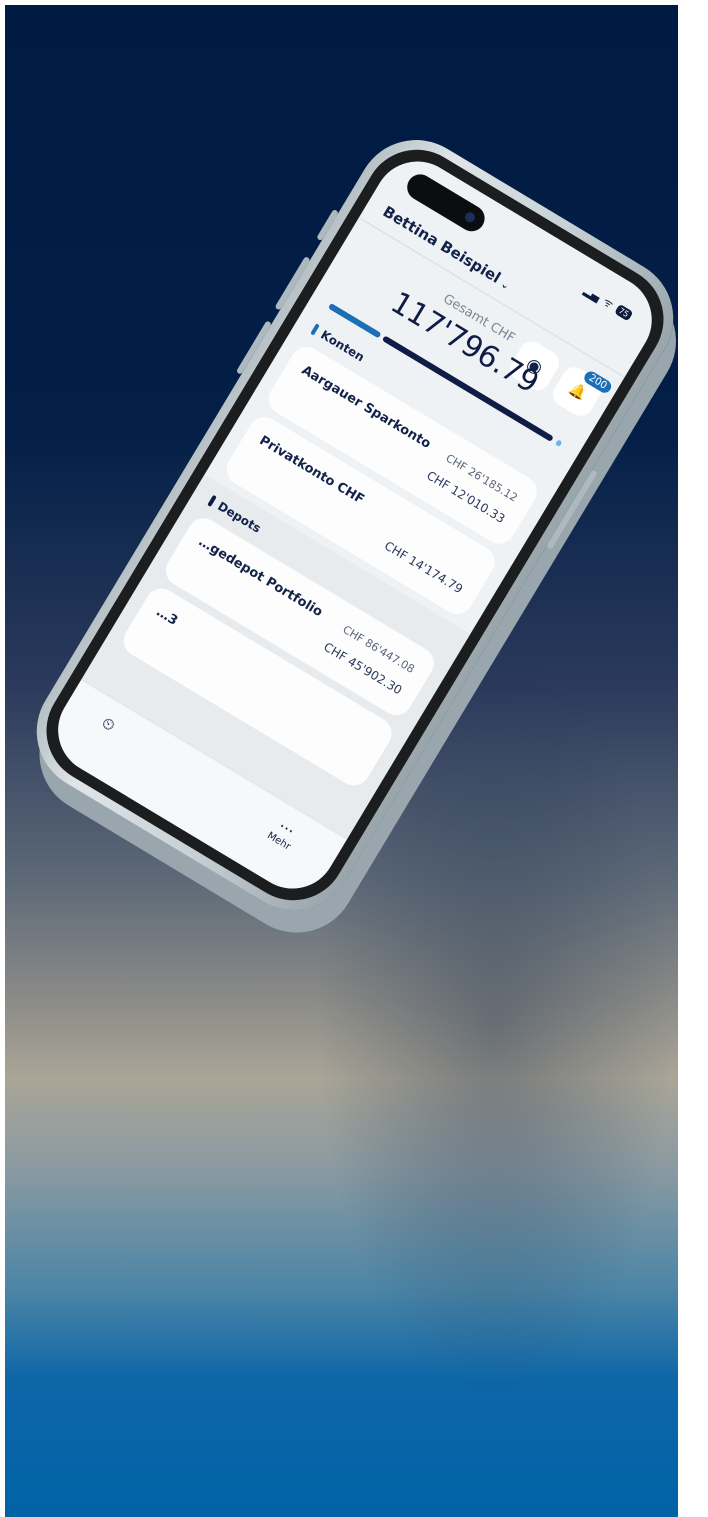 The width and height of the screenshot is (708, 1517). I want to click on tab-more: ··· Mehr, so click(283, 833).